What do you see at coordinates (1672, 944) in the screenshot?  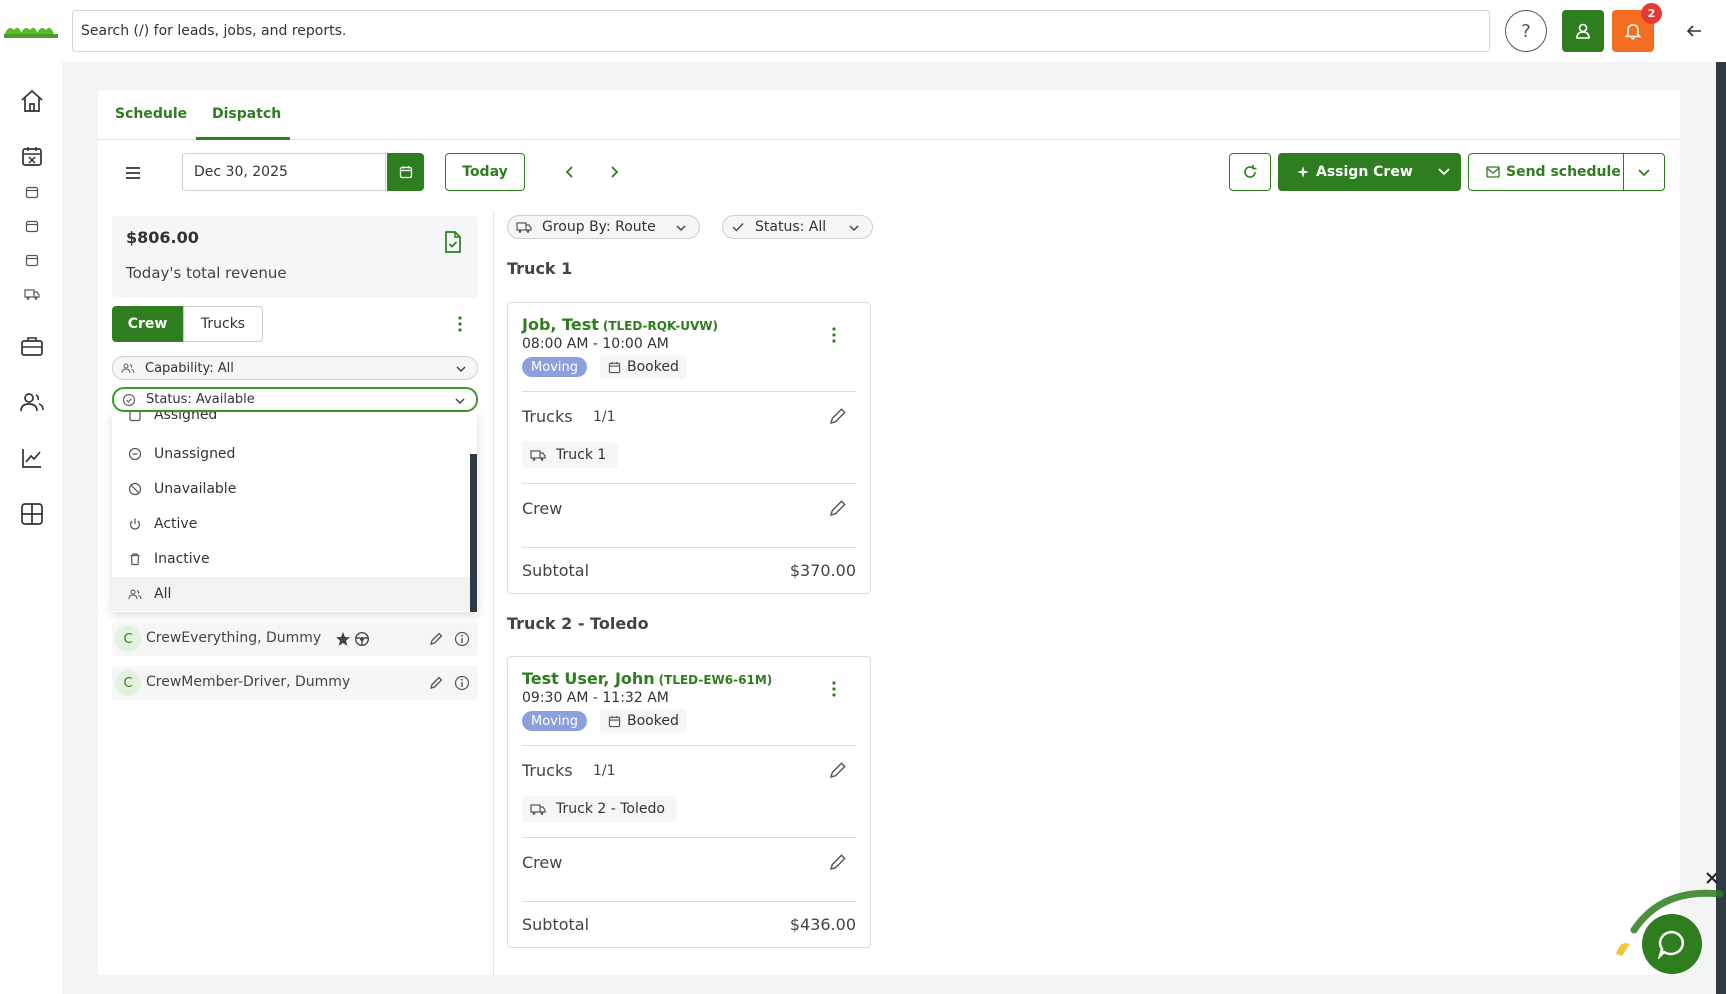 I see `chat-launcher-button` at bounding box center [1672, 944].